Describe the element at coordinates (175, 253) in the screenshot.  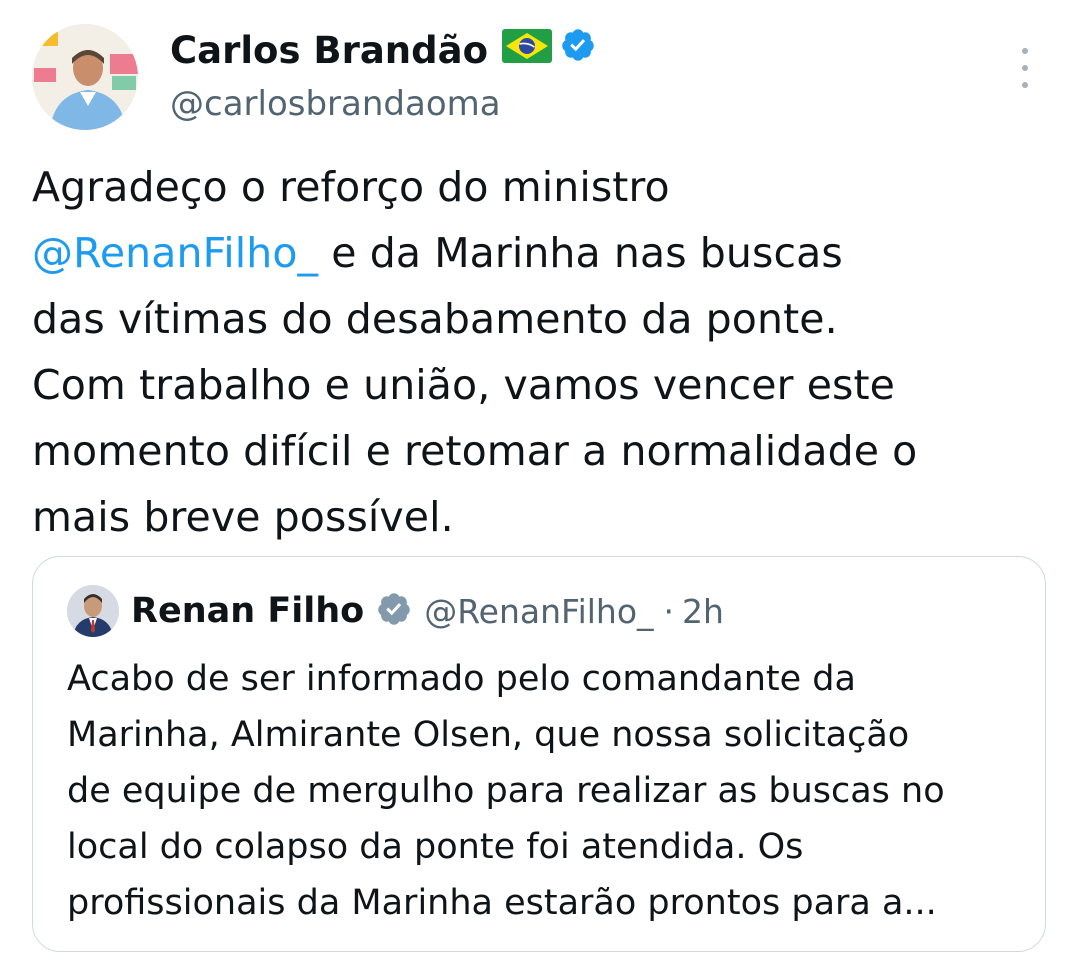
I see `mention-link: @RenanFilho_` at that location.